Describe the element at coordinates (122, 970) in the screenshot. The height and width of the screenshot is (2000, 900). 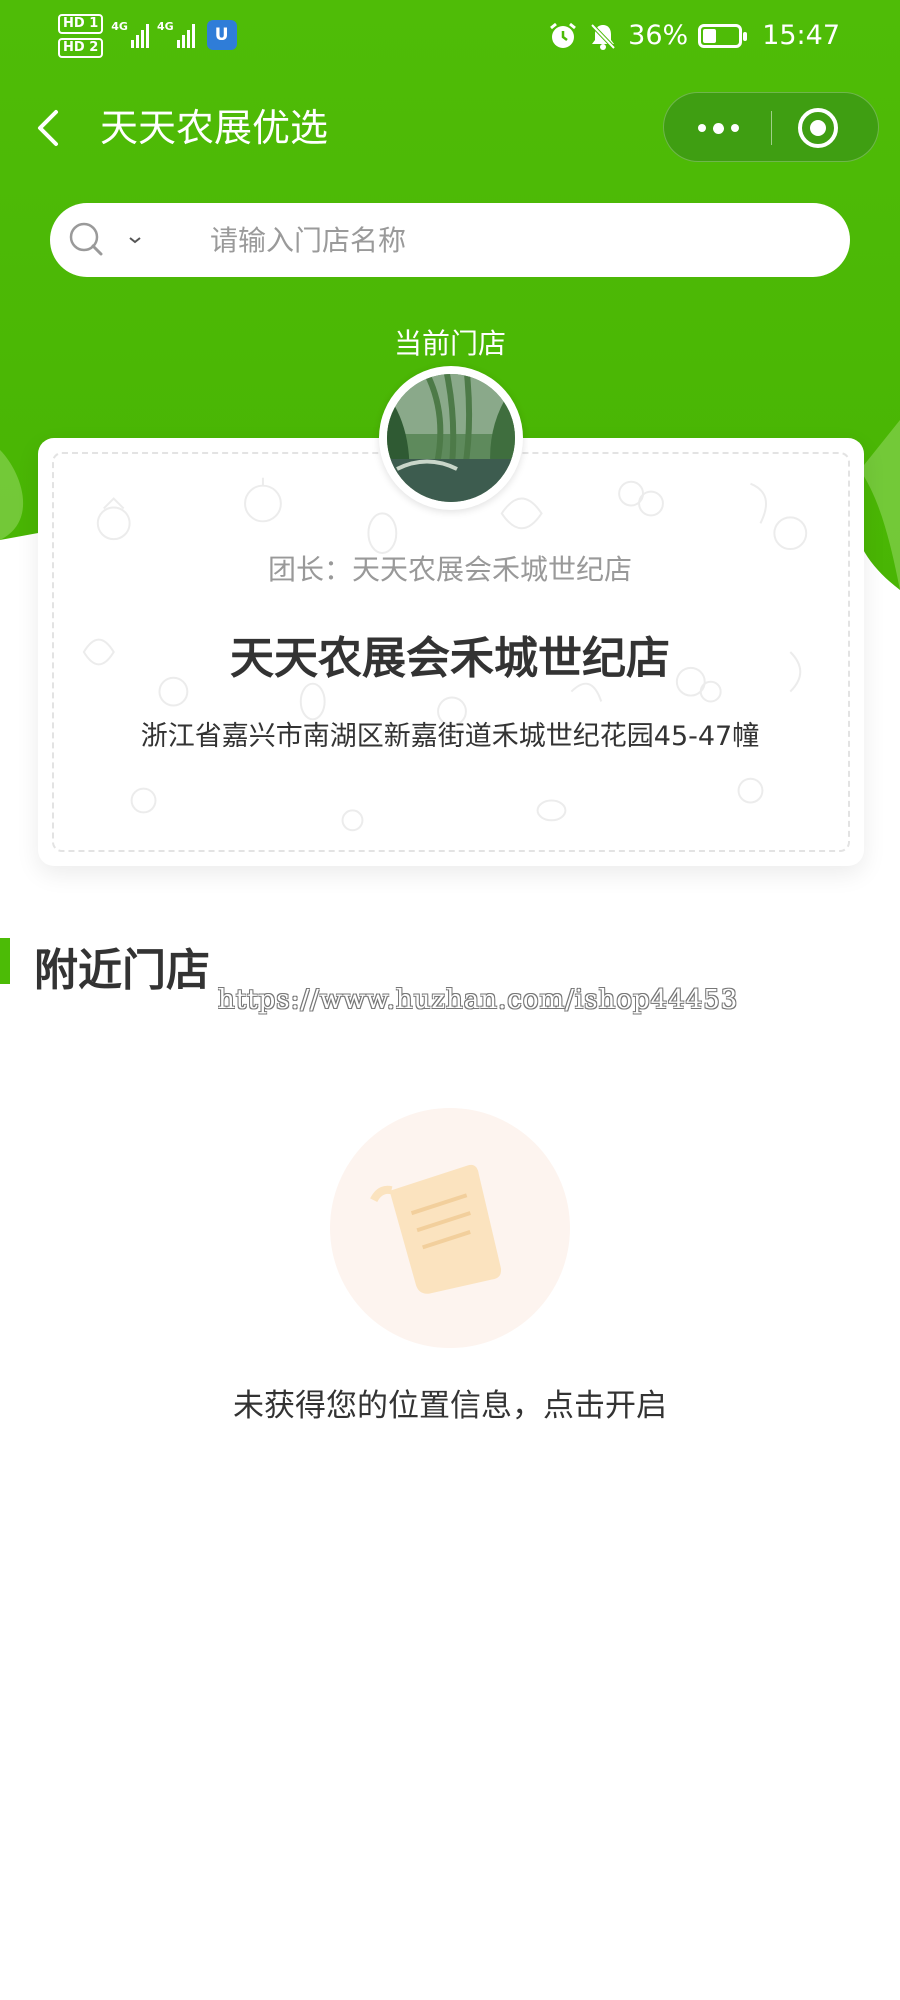
I see `nearby-stores-title: 附近门店` at that location.